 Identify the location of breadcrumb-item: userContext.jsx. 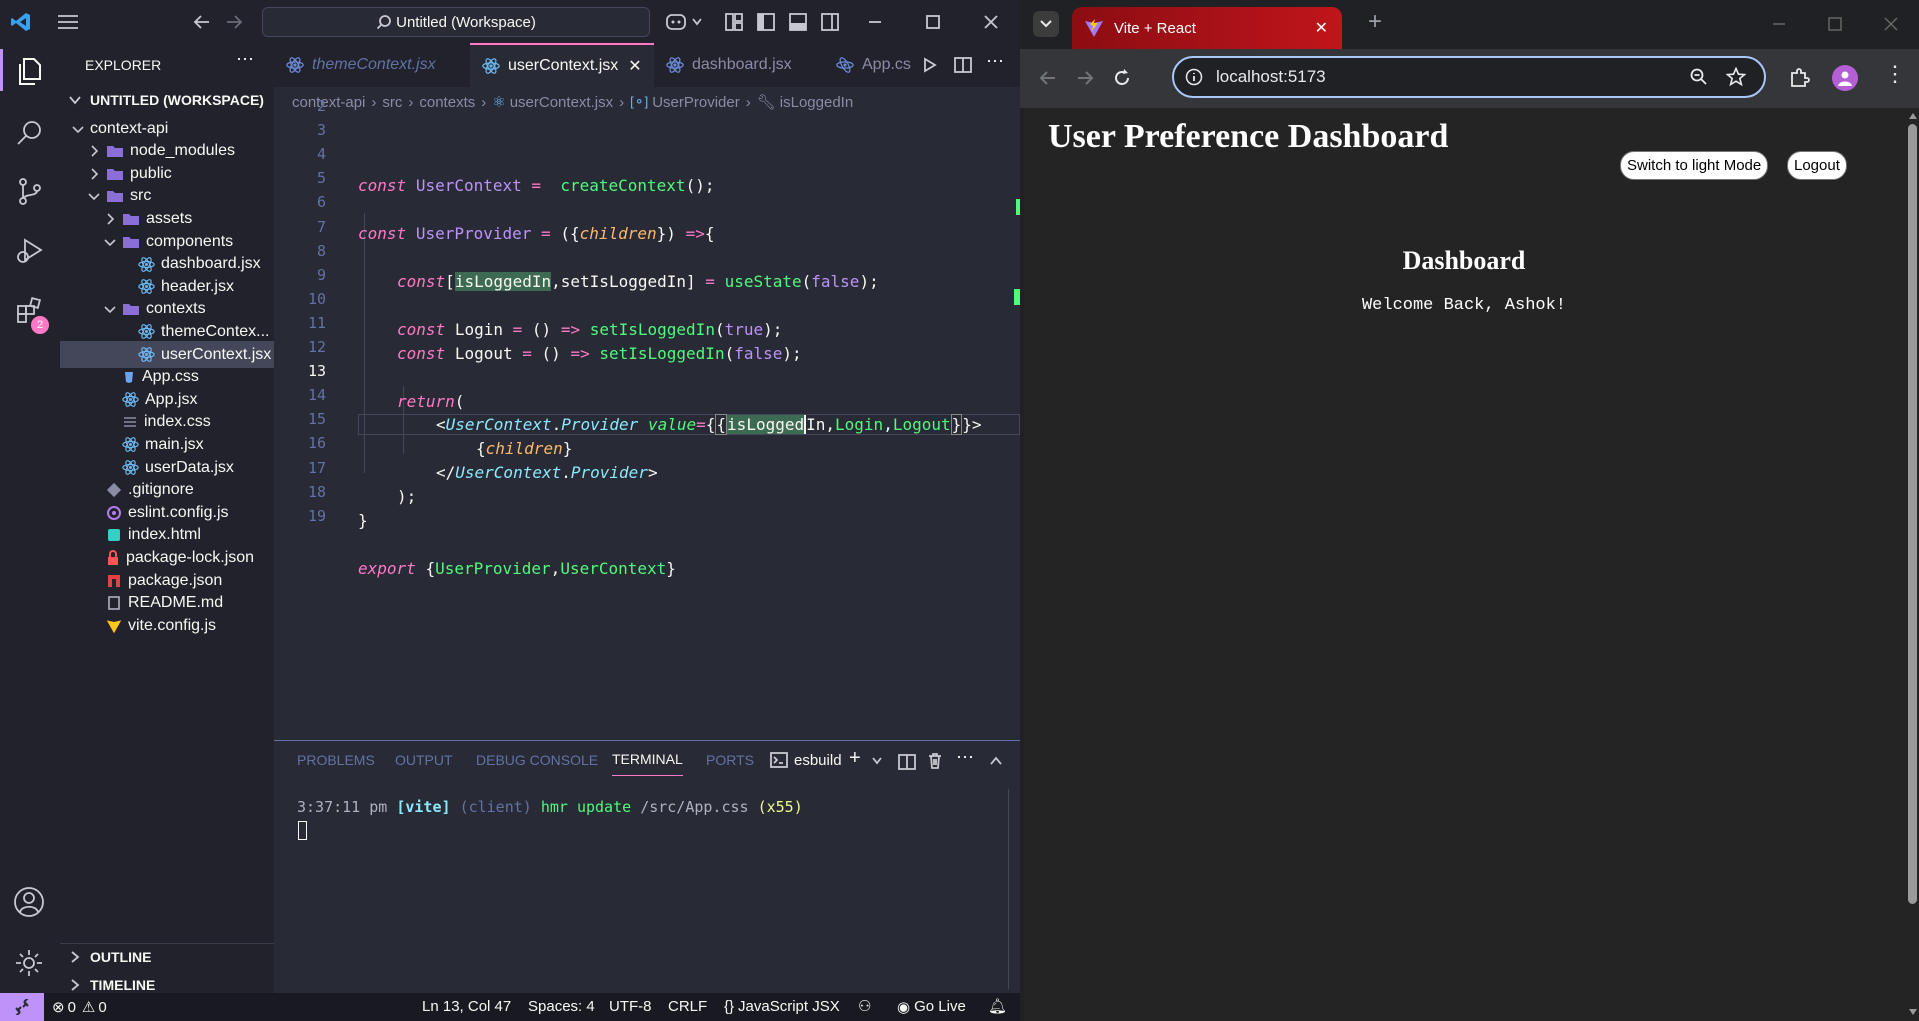
(561, 102).